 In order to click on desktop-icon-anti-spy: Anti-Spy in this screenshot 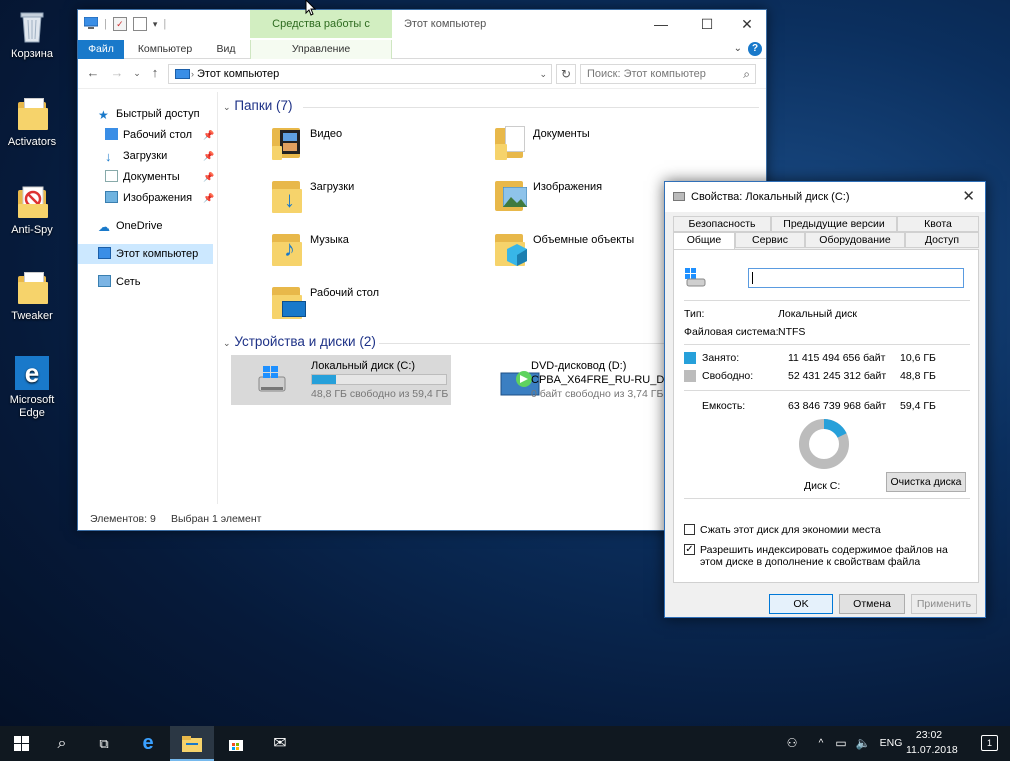, I will do `click(32, 210)`.